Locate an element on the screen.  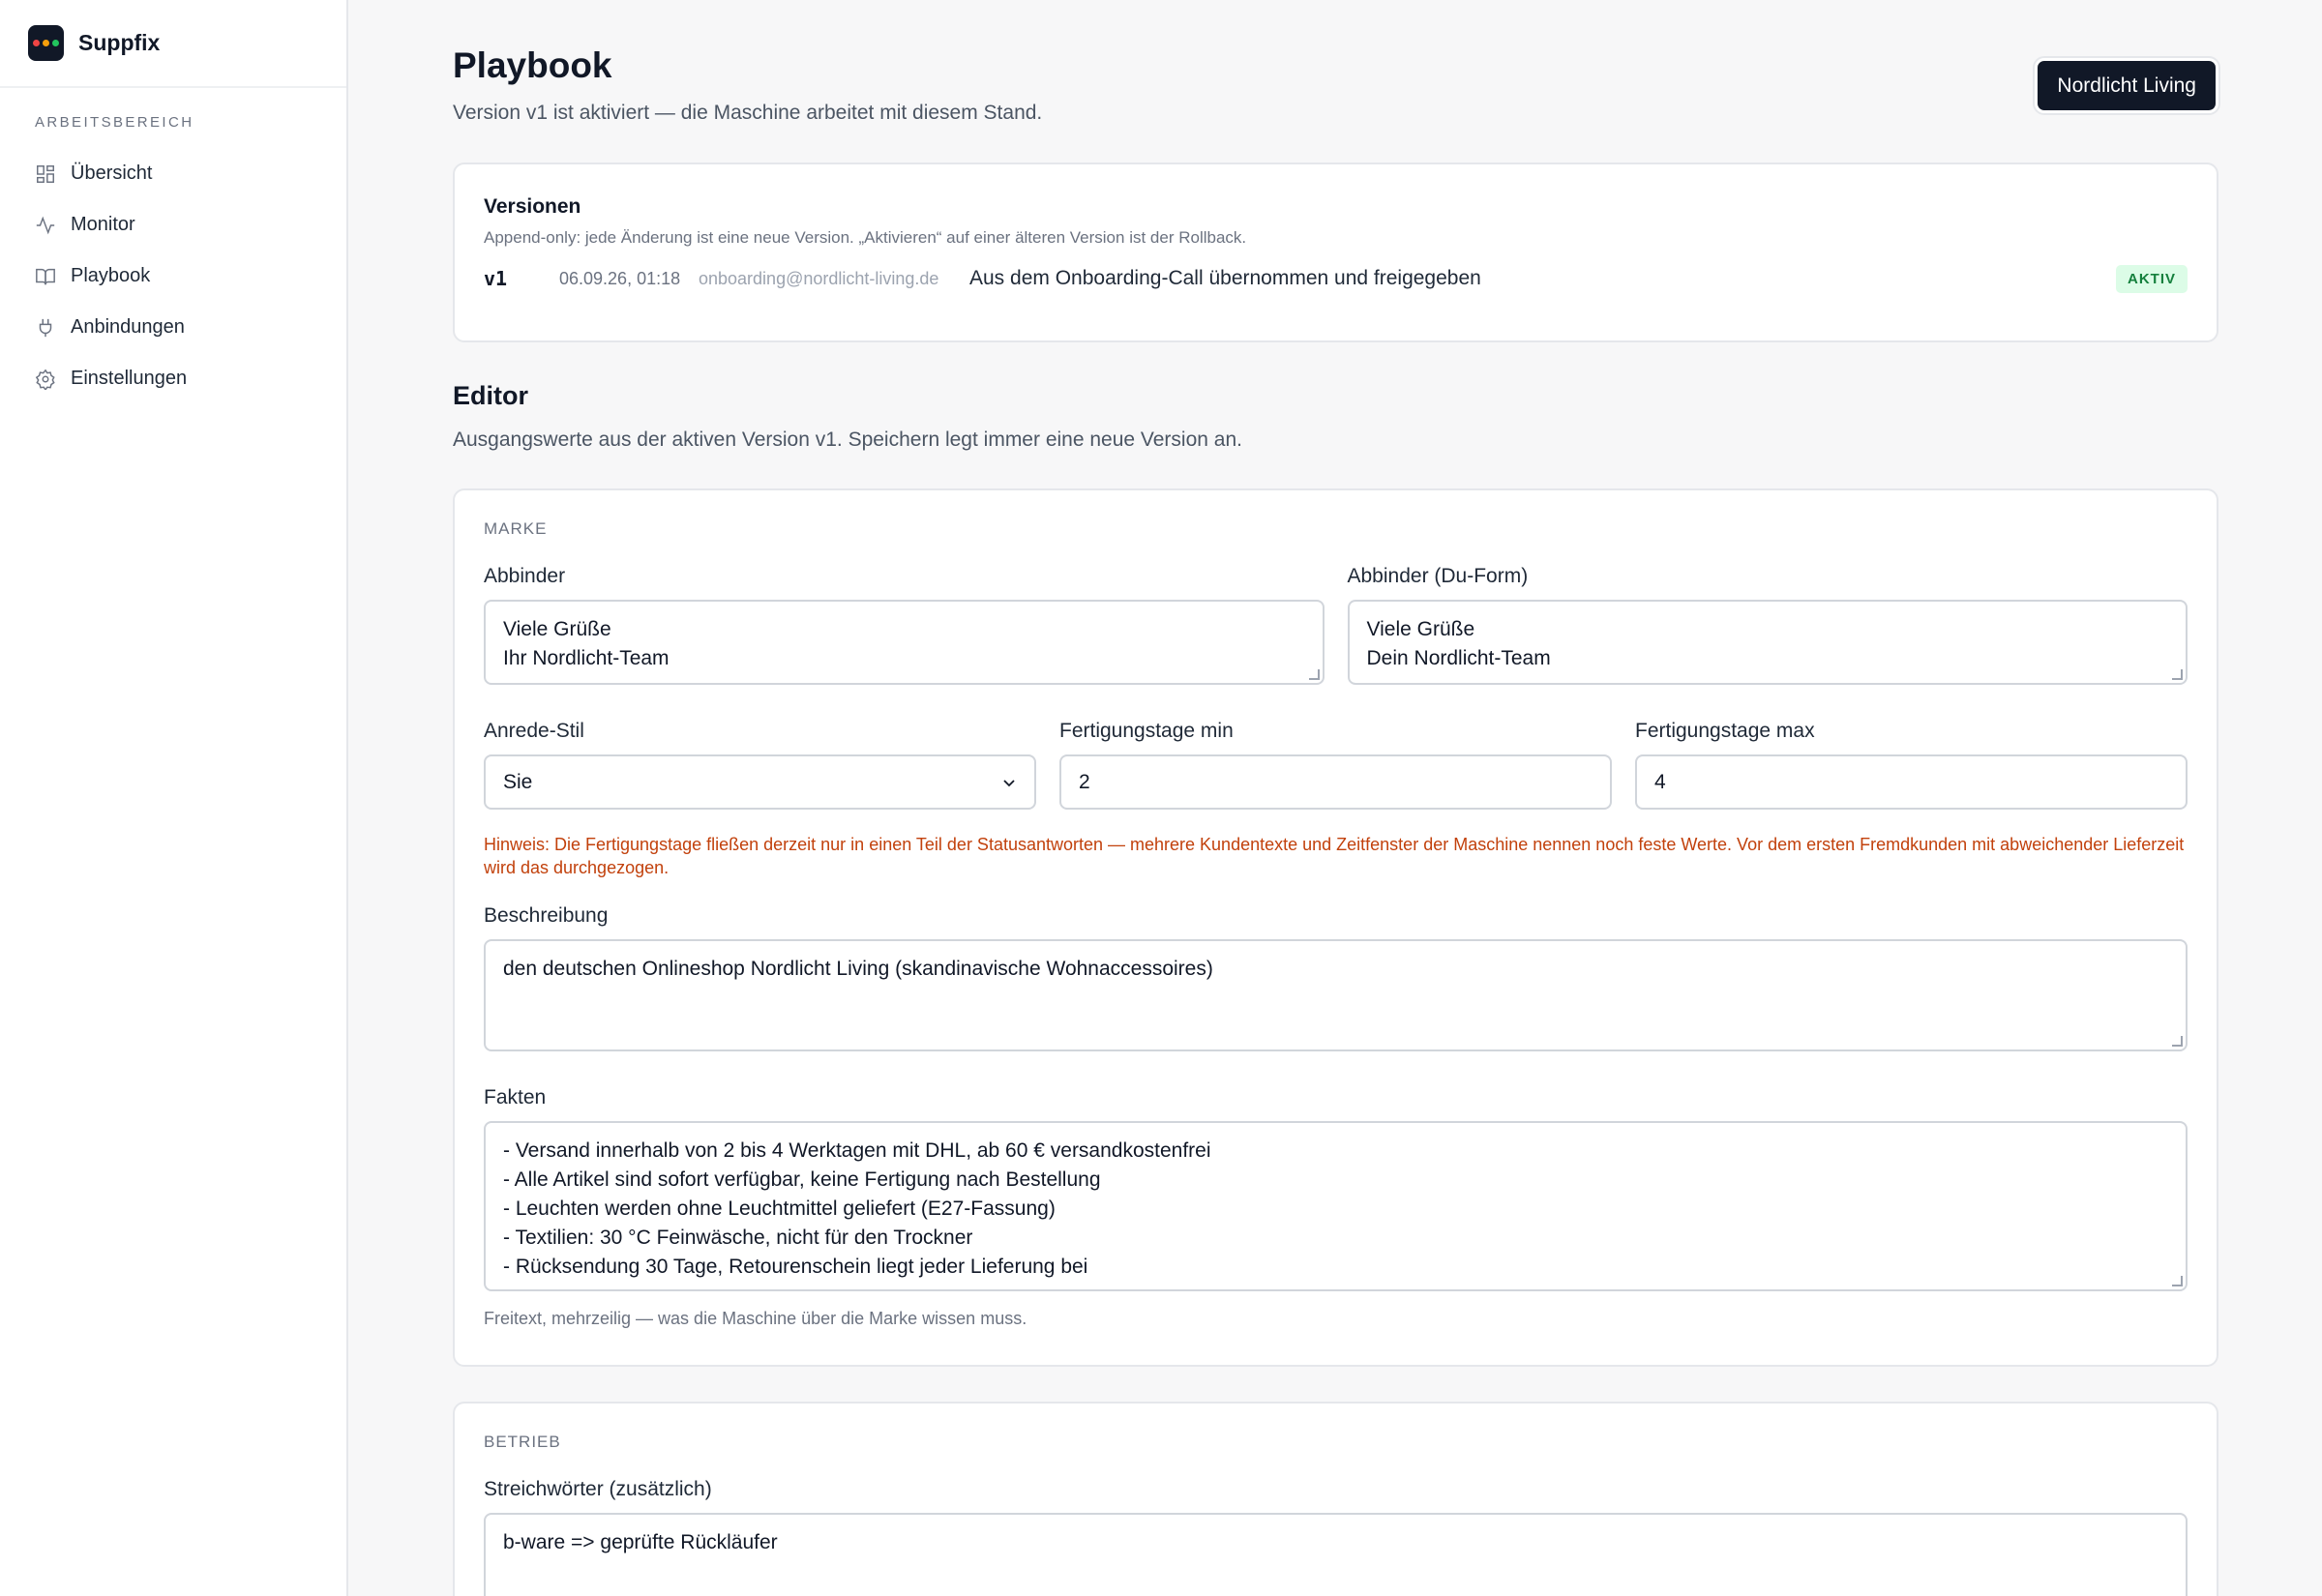
abbinder-du-textarea: Viele Grüße Dein Nordlicht-Team is located at coordinates (1767, 642).